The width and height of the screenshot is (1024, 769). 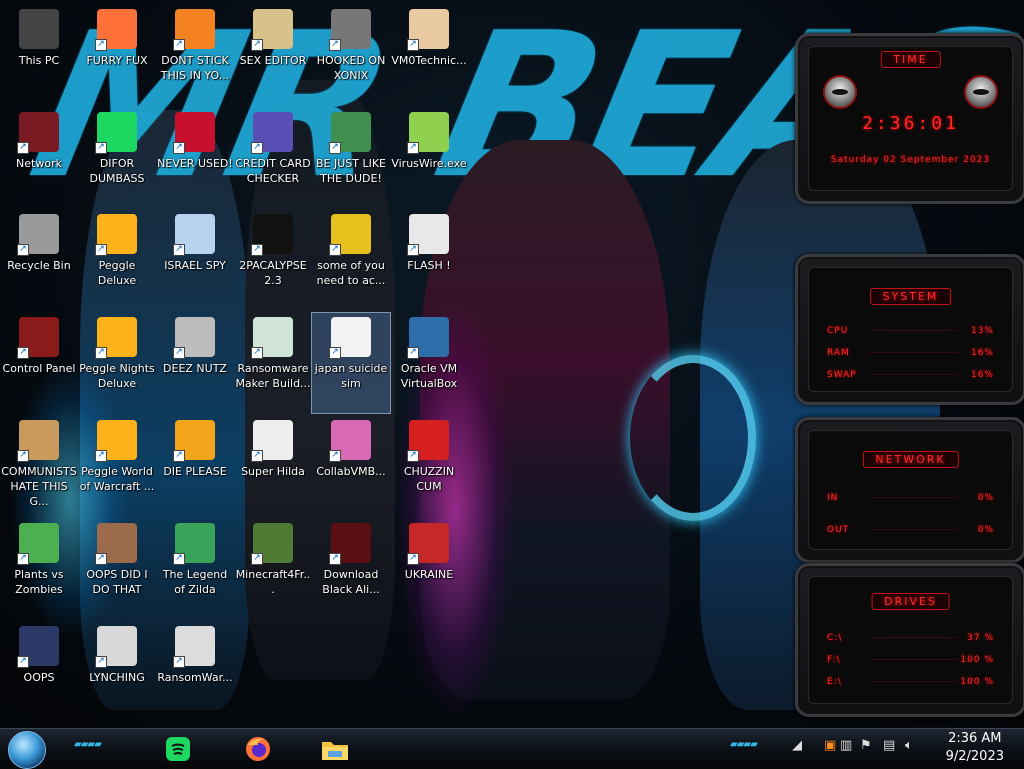 What do you see at coordinates (797, 745) in the screenshot?
I see `show-hidden-icons-button: ◢` at bounding box center [797, 745].